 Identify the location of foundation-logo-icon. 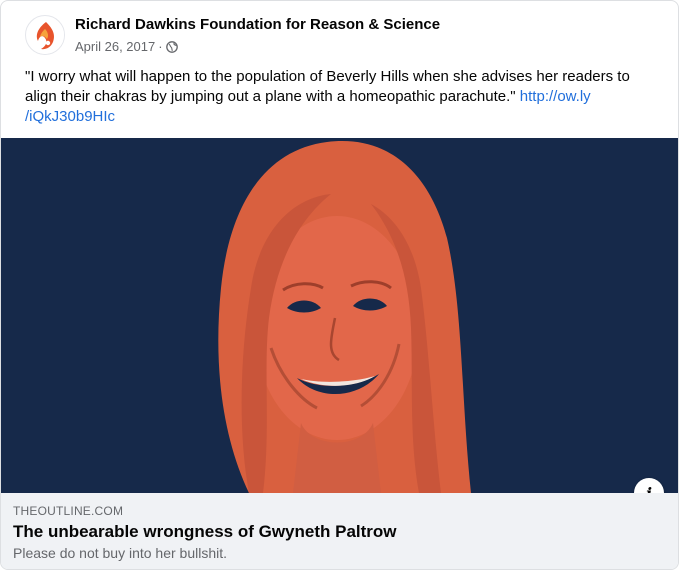
(45, 35).